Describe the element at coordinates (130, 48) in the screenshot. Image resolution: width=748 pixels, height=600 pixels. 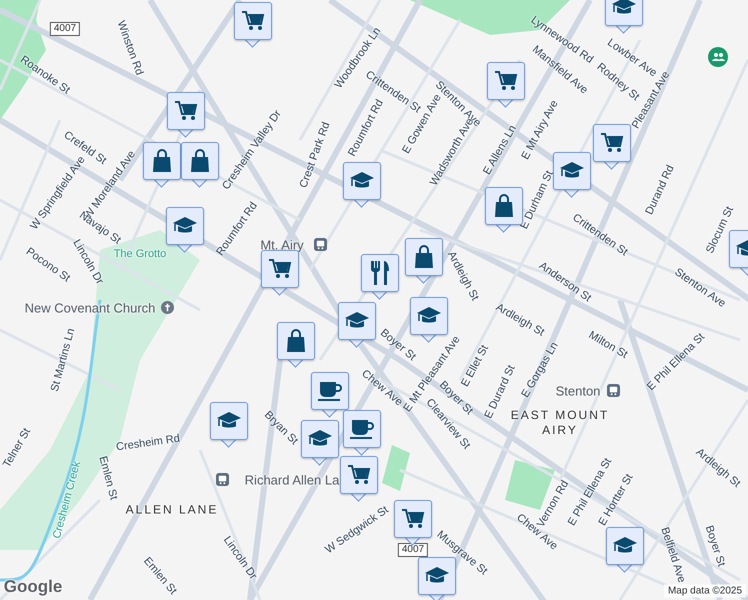
I see `street-label: Winston Rd` at that location.